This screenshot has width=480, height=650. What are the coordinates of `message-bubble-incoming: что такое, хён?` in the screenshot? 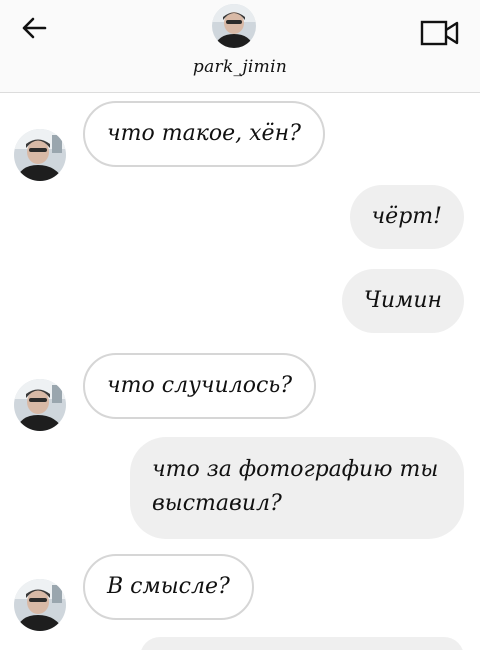 It's located at (204, 134).